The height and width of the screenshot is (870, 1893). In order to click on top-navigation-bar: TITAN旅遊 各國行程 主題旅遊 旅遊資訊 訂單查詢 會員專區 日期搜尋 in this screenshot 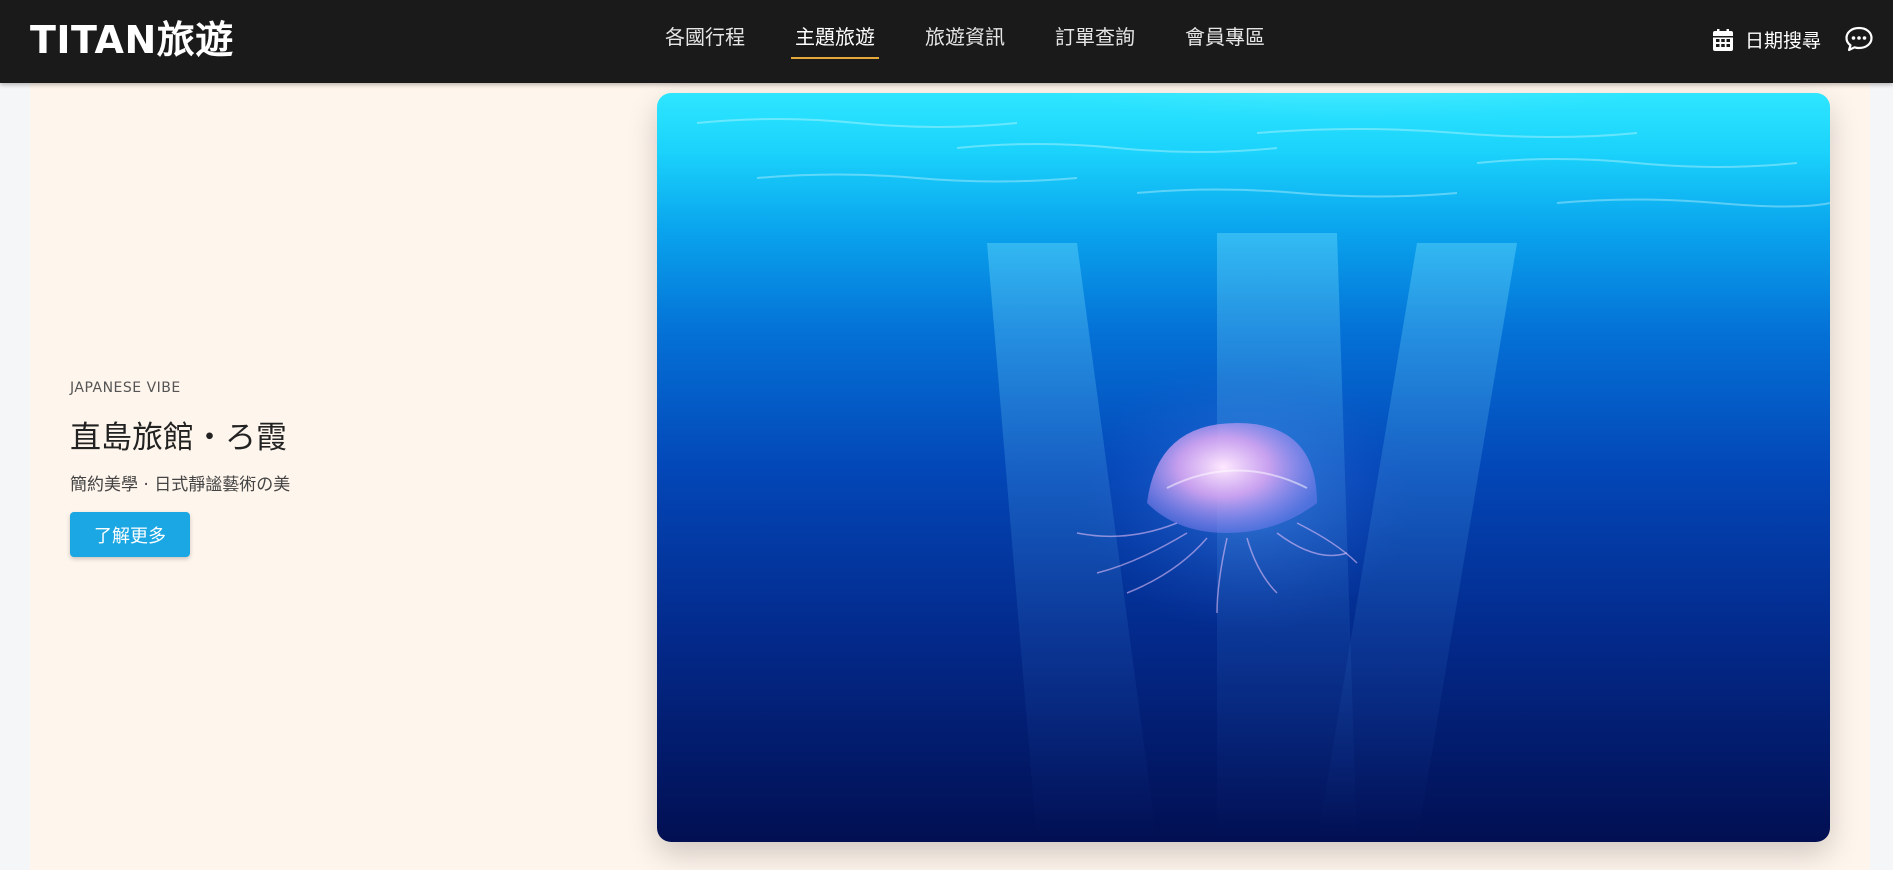, I will do `click(946, 41)`.